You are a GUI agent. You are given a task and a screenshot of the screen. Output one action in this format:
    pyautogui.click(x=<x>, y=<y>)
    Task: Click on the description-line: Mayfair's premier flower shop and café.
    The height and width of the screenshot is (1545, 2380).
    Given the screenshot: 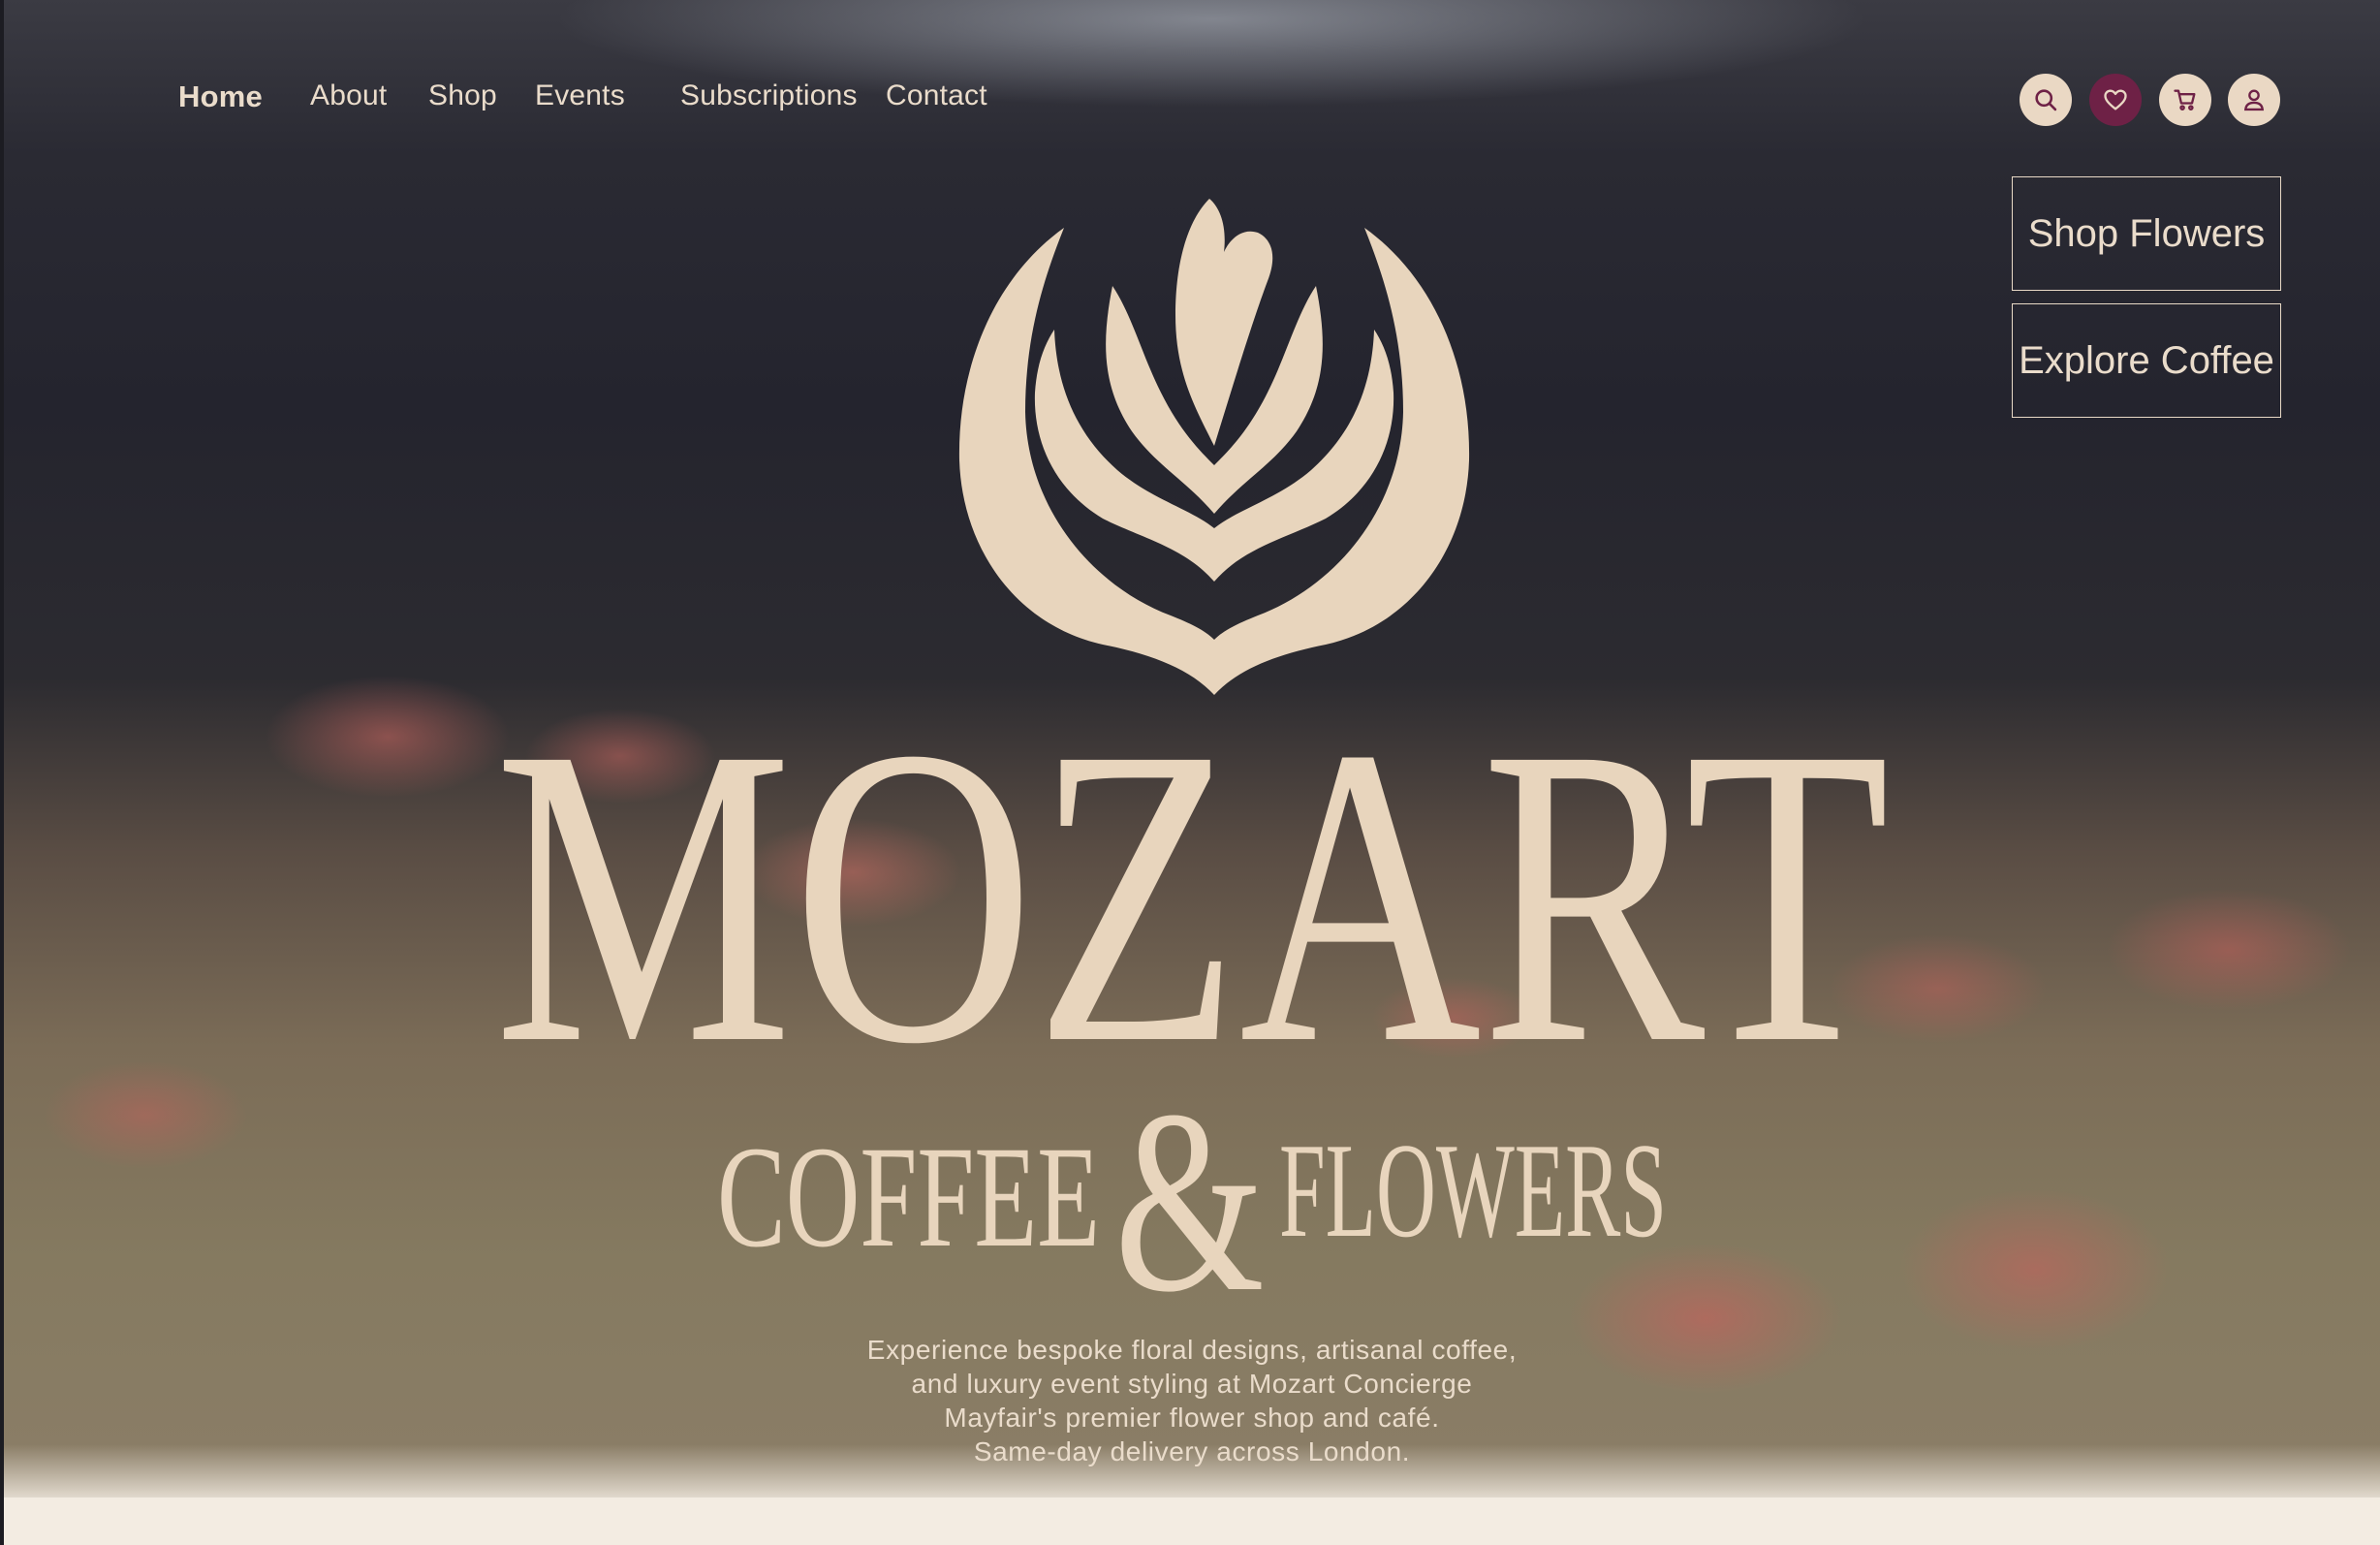 What is the action you would take?
    pyautogui.click(x=1192, y=1418)
    